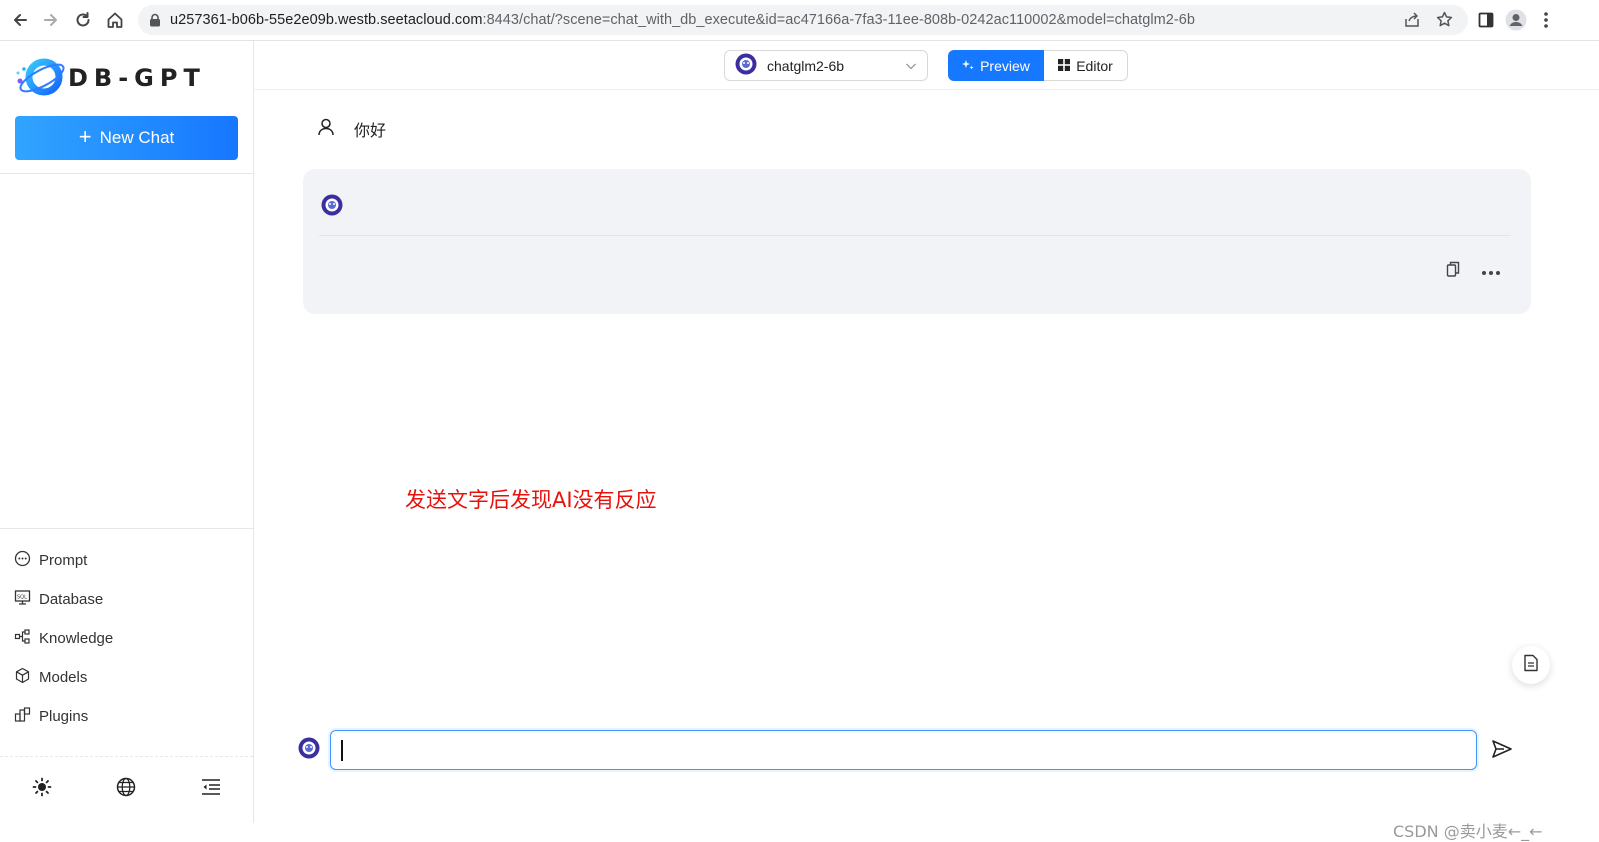  Describe the element at coordinates (63, 677) in the screenshot. I see `sidebar-item-label: Models` at that location.